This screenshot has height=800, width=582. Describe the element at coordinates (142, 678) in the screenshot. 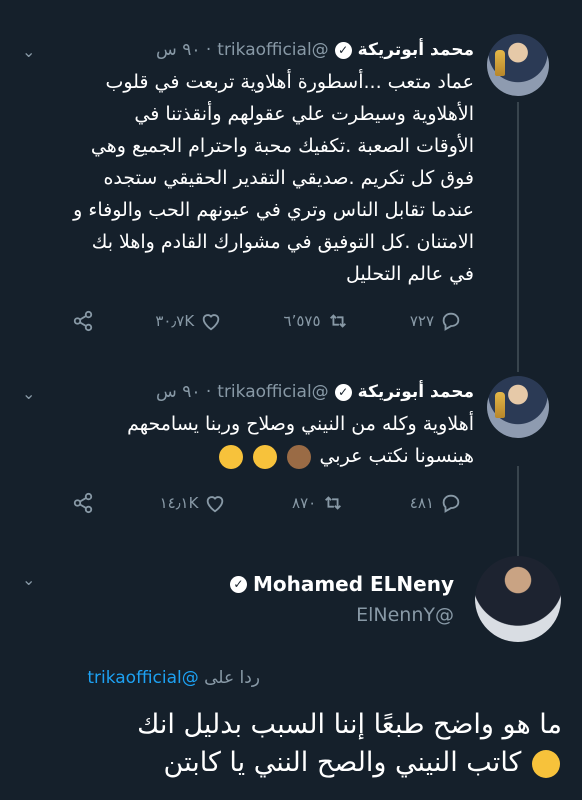

I see `reply-to-handle: @trikaofficial` at that location.